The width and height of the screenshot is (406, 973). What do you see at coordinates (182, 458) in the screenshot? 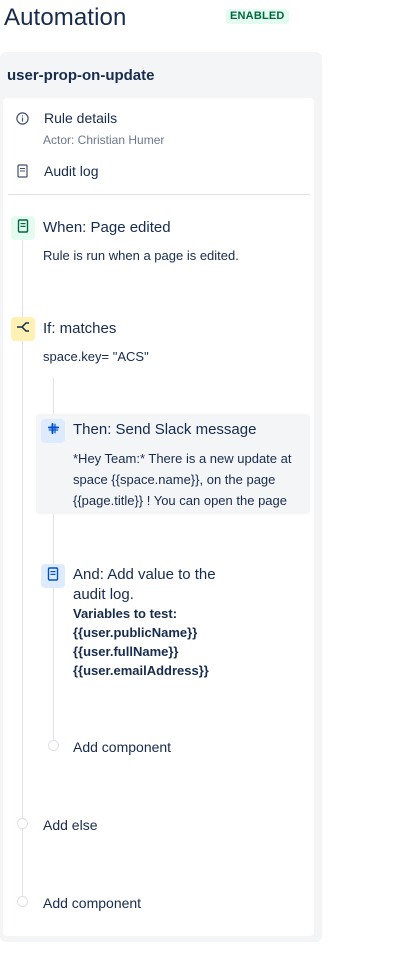
I see `slack-line-1: *Hey Team:* There is a new update at` at bounding box center [182, 458].